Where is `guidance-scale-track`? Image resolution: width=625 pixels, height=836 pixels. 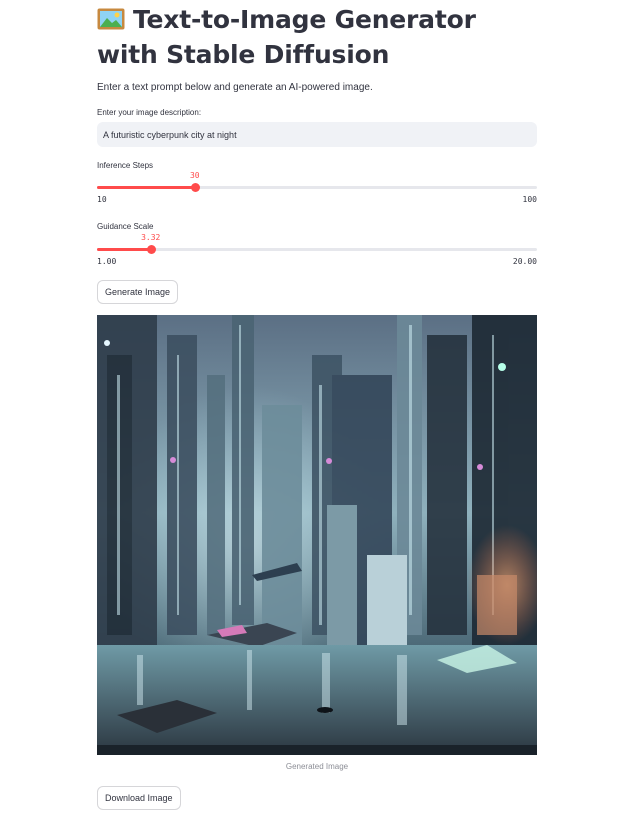 guidance-scale-track is located at coordinates (317, 249).